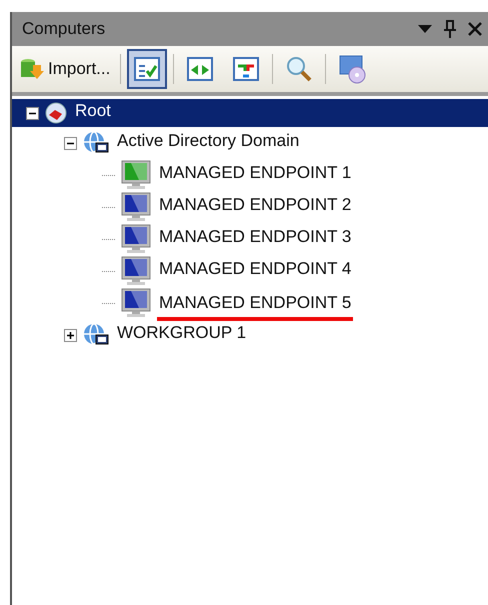 The height and width of the screenshot is (605, 488). Describe the element at coordinates (70, 335) in the screenshot. I see `expand-icon` at that location.